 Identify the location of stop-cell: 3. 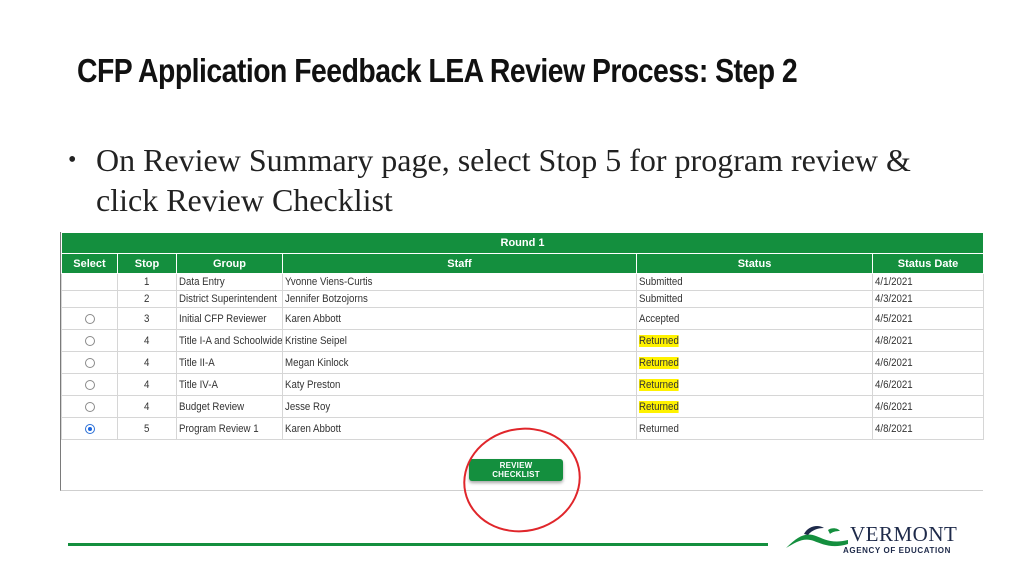
(147, 318).